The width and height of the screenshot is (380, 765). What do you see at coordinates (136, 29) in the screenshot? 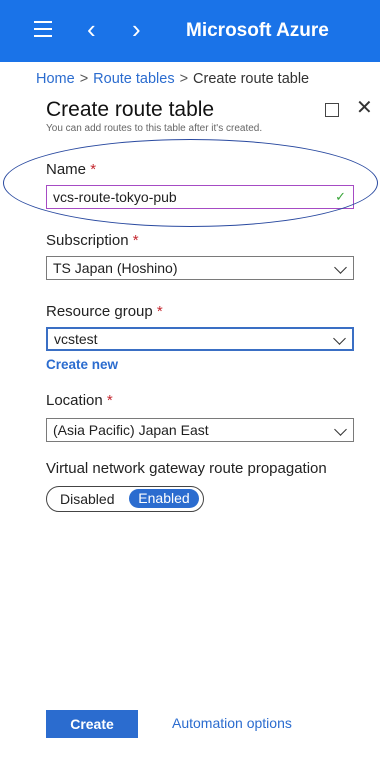
I see `forward-arrow-icon: ›` at bounding box center [136, 29].